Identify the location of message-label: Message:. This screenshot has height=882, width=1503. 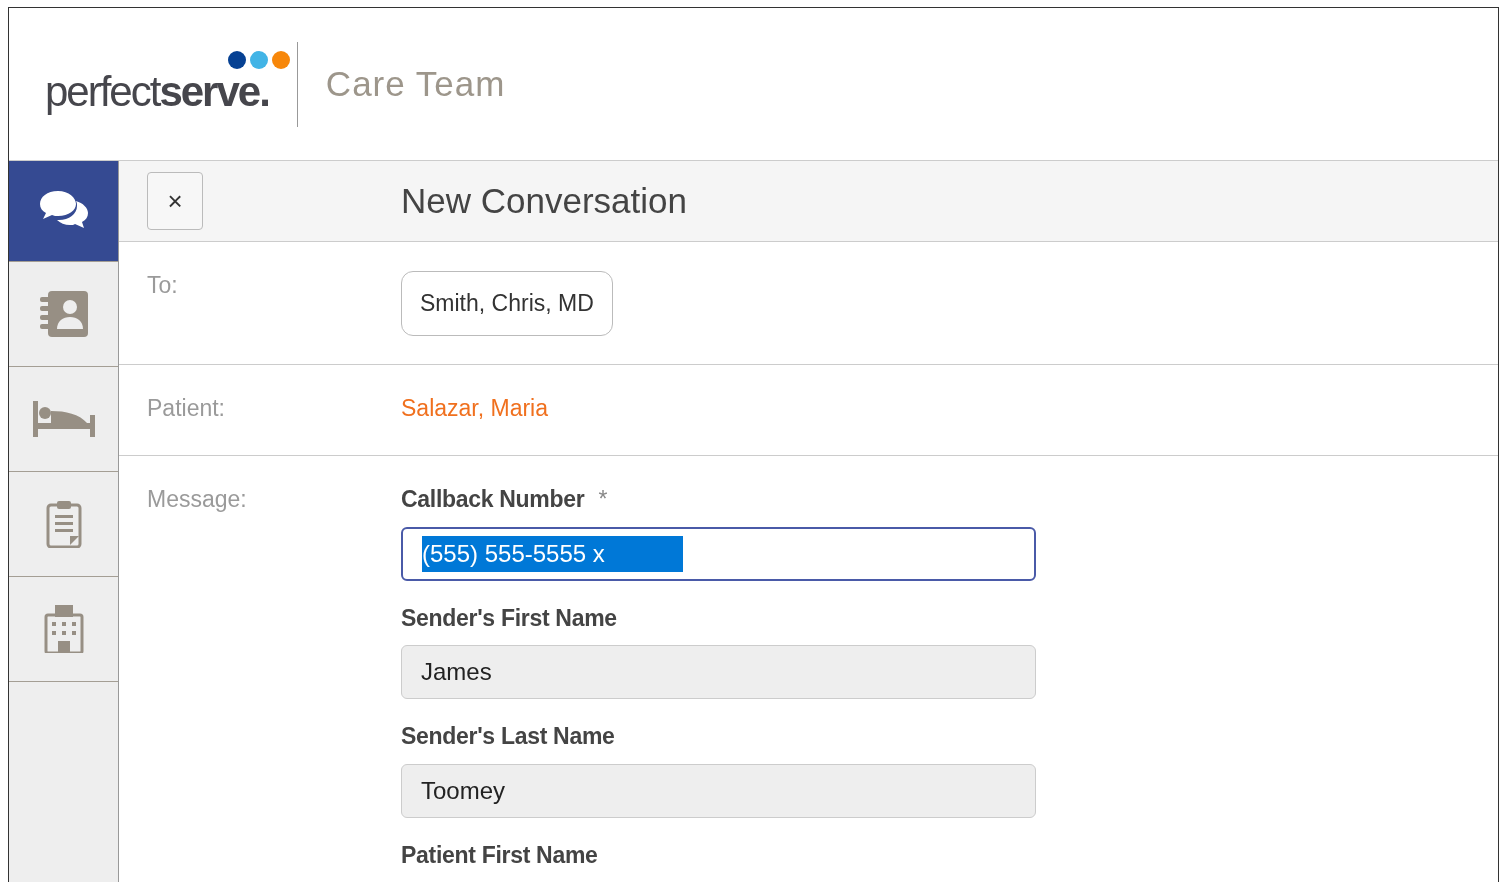
(197, 499).